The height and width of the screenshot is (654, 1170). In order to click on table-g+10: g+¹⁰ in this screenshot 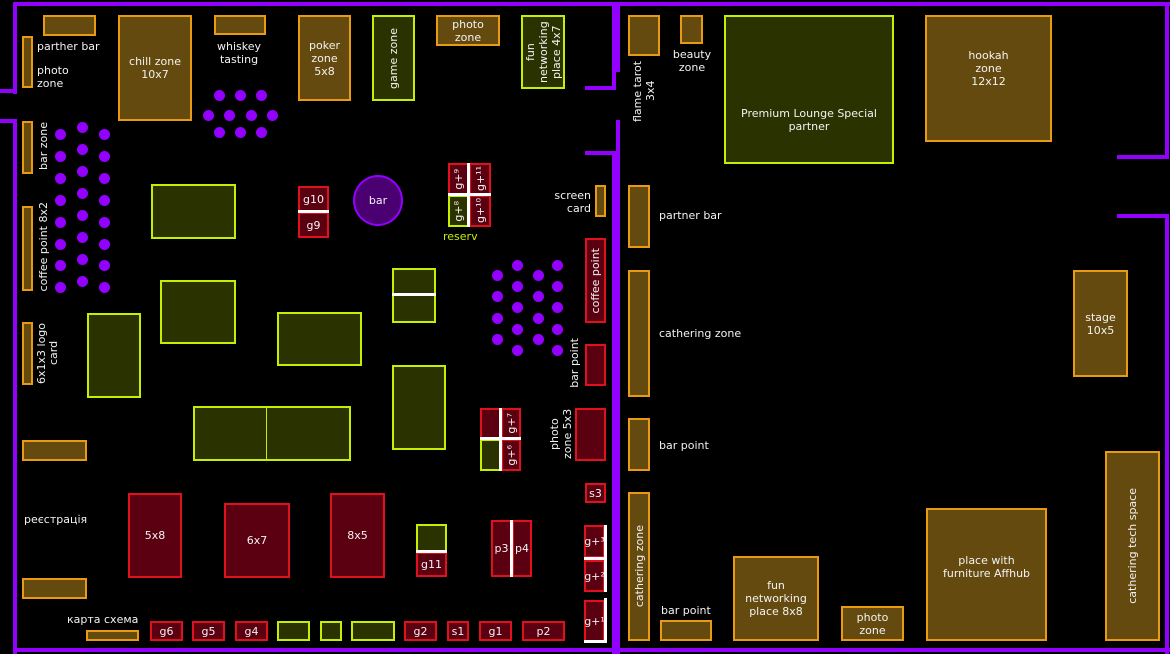, I will do `click(480, 211)`.